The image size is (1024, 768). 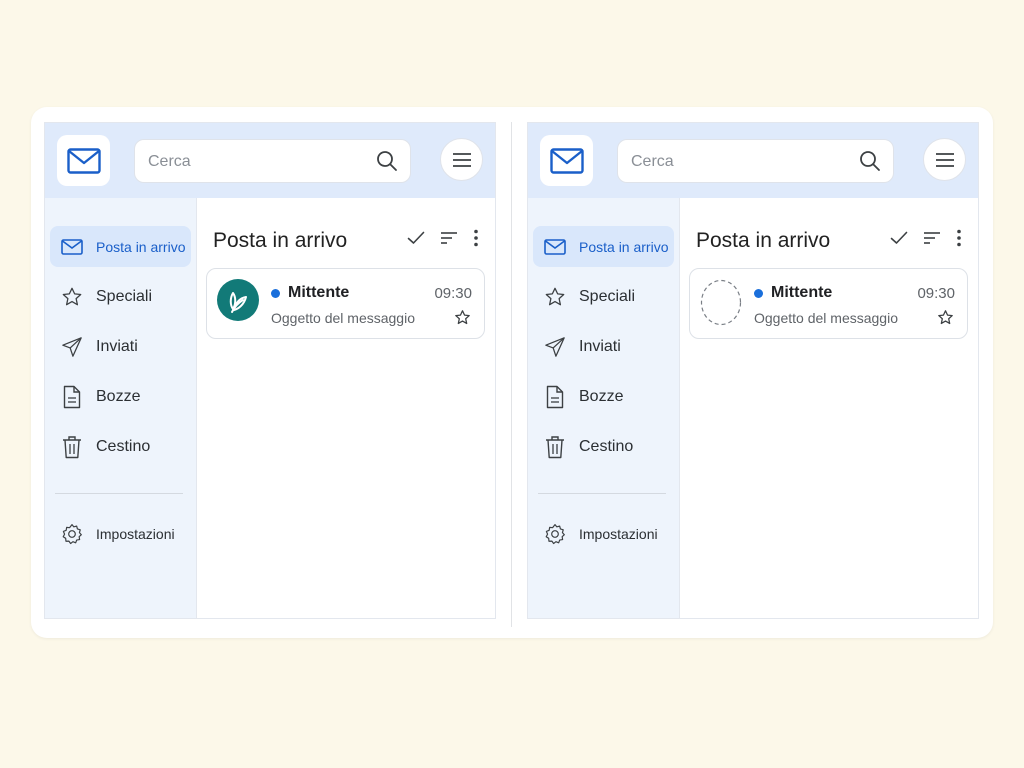 I want to click on avatar-placeholder, so click(x=721, y=302).